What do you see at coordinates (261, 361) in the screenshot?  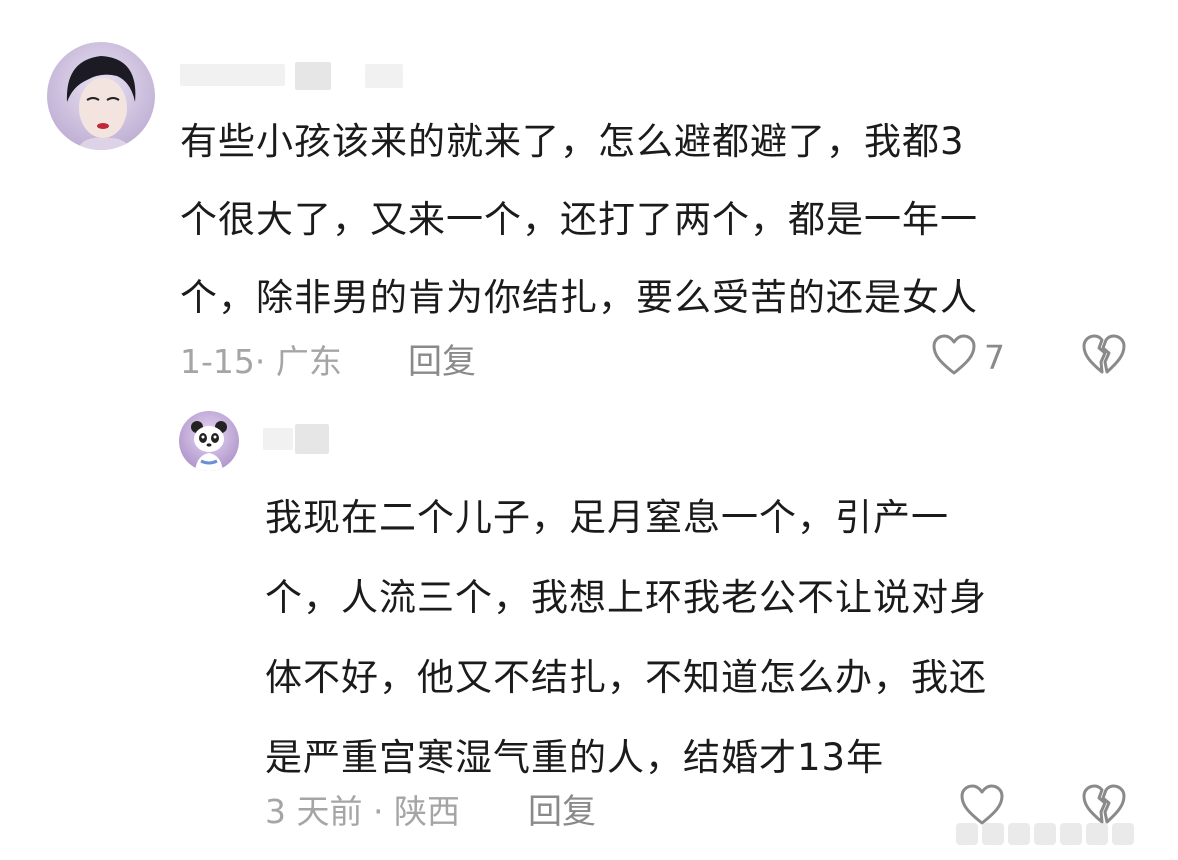 I see `comment-meta: 1-15· 广东` at bounding box center [261, 361].